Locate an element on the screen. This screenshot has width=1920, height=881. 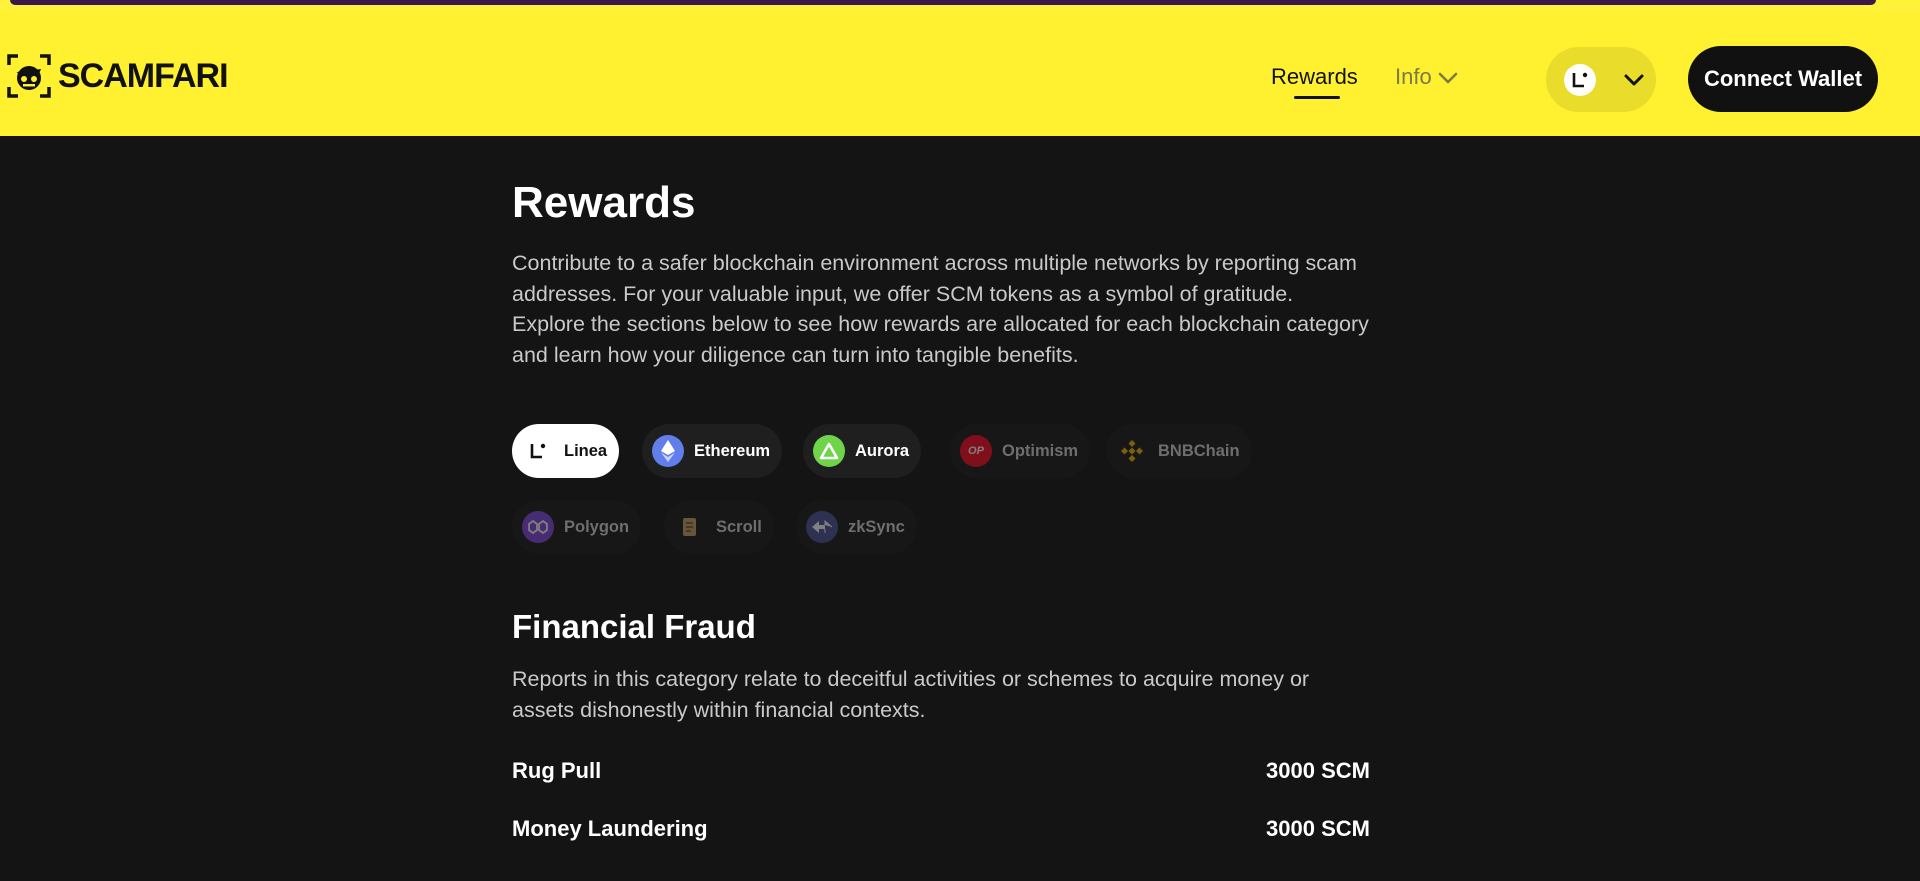
nav-rewards-link: Rewards is located at coordinates (1314, 77).